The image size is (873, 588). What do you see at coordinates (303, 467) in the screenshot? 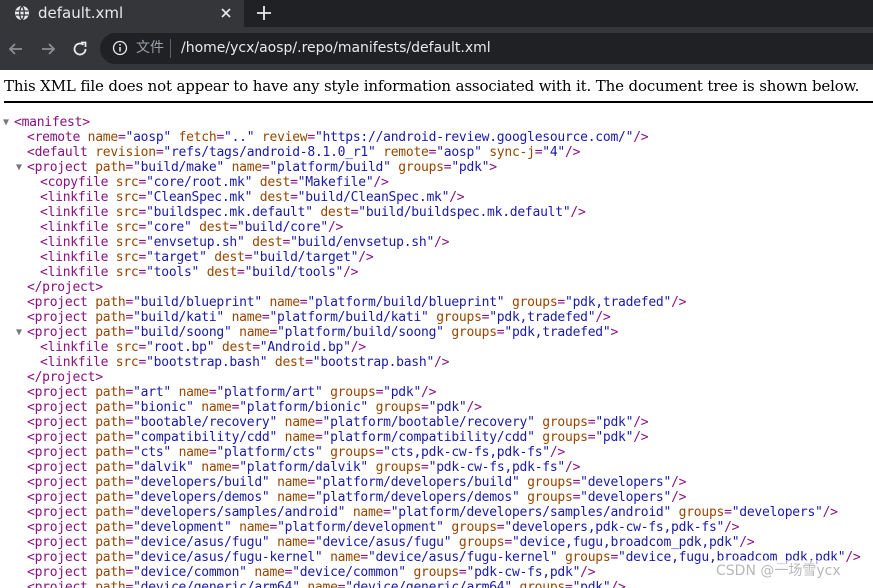
I see `xml-attr-value: "platform/dalvik"` at bounding box center [303, 467].